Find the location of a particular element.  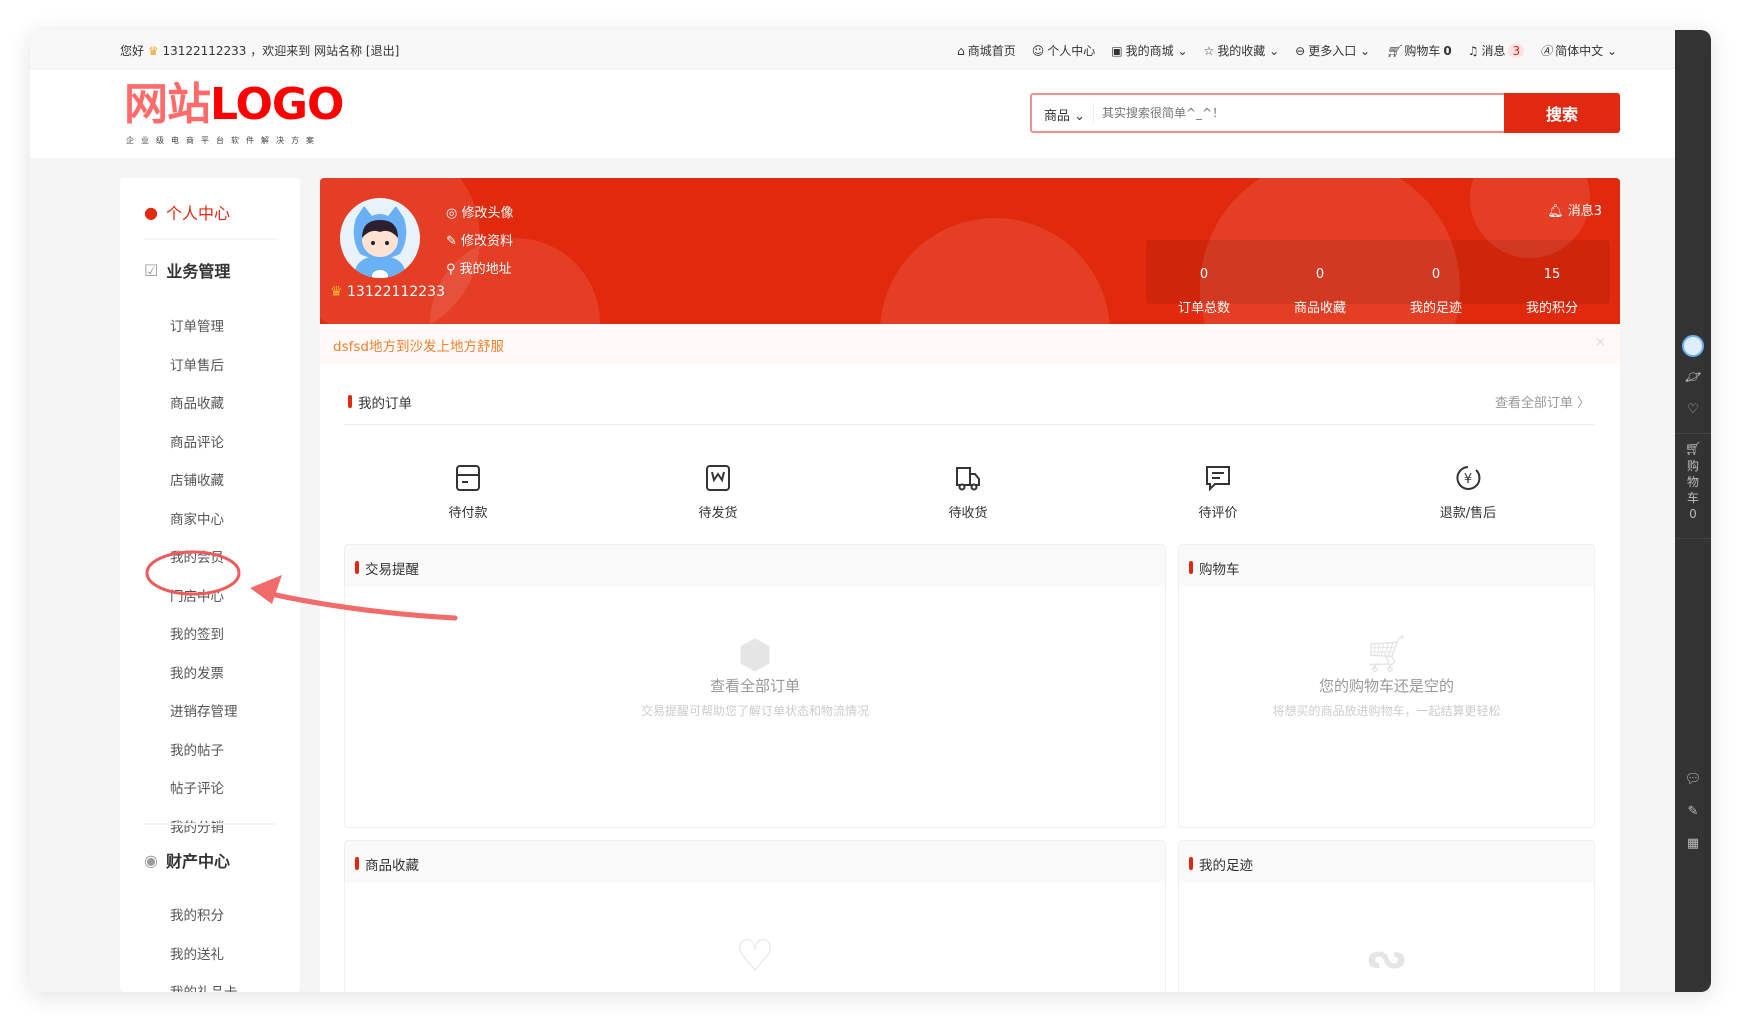

annotation-overlay is located at coordinates (301, 585).